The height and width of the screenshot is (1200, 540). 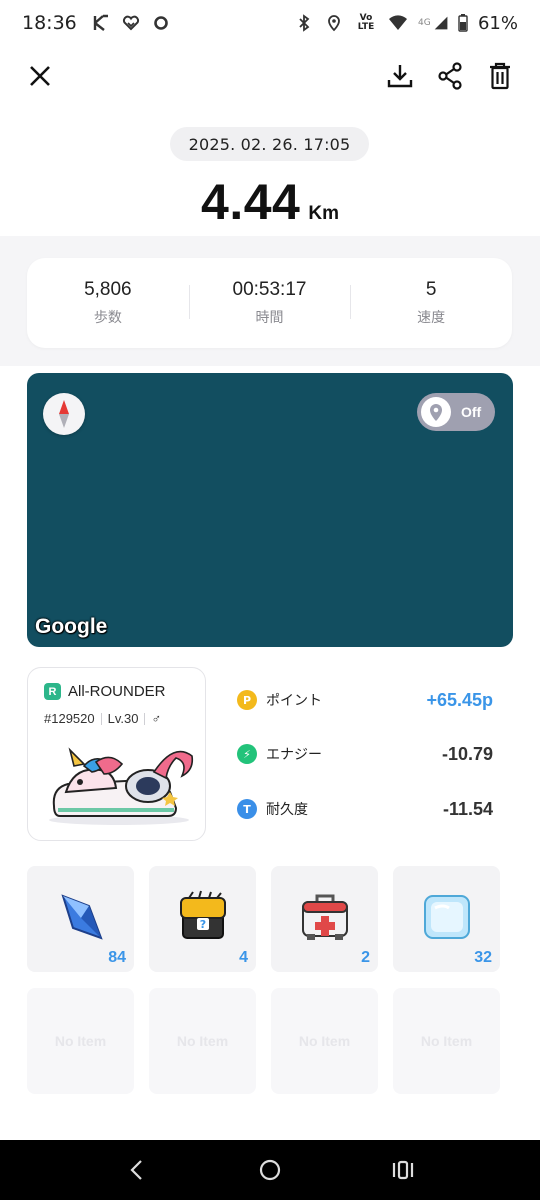 I want to click on delete-button, so click(x=500, y=76).